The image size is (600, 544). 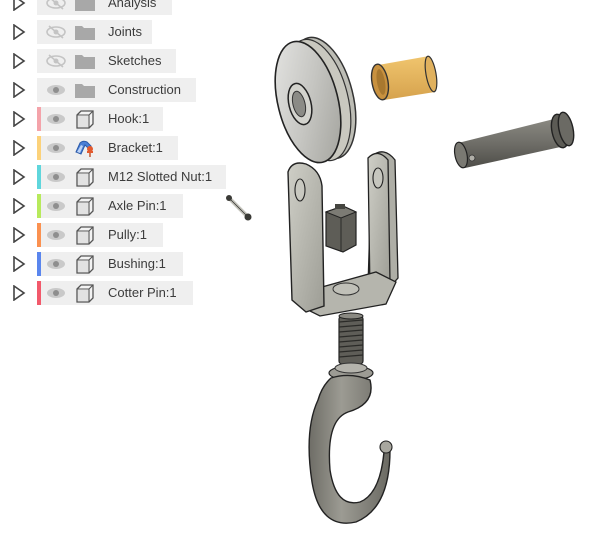 I want to click on cotter-pin-part, so click(x=239, y=208).